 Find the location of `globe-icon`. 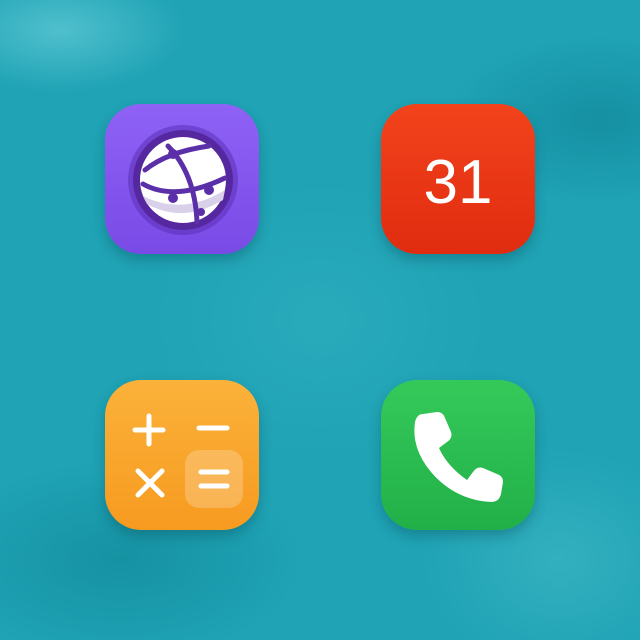

globe-icon is located at coordinates (183, 180).